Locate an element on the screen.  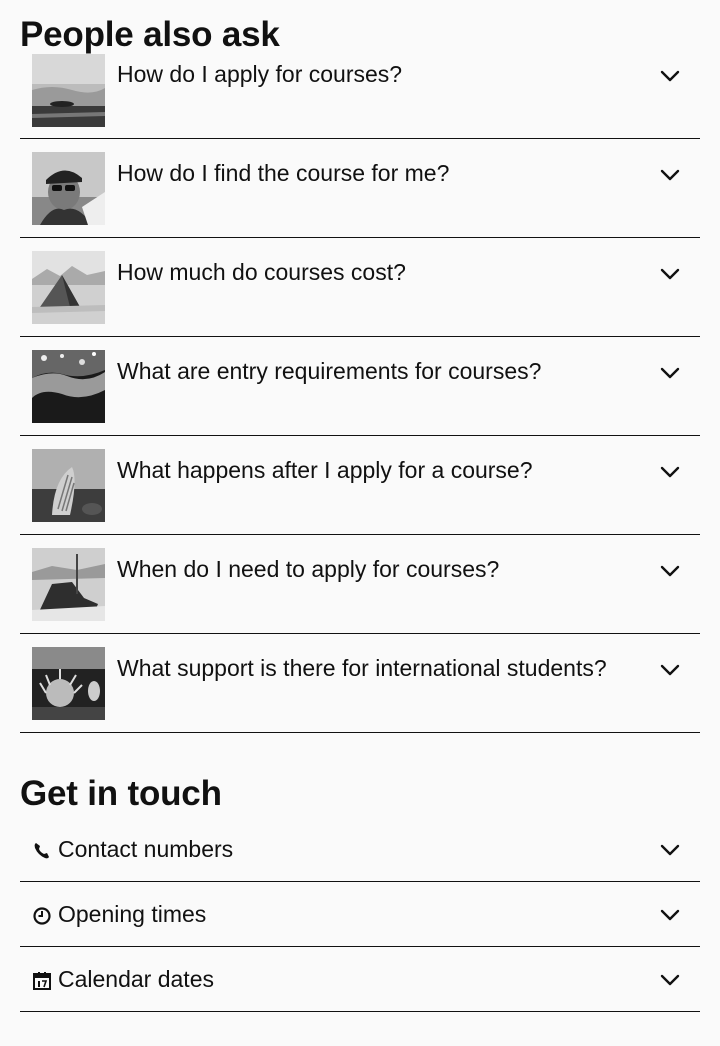
faq-item-after-apply: What happens after I apply for a course? is located at coordinates (360, 485).